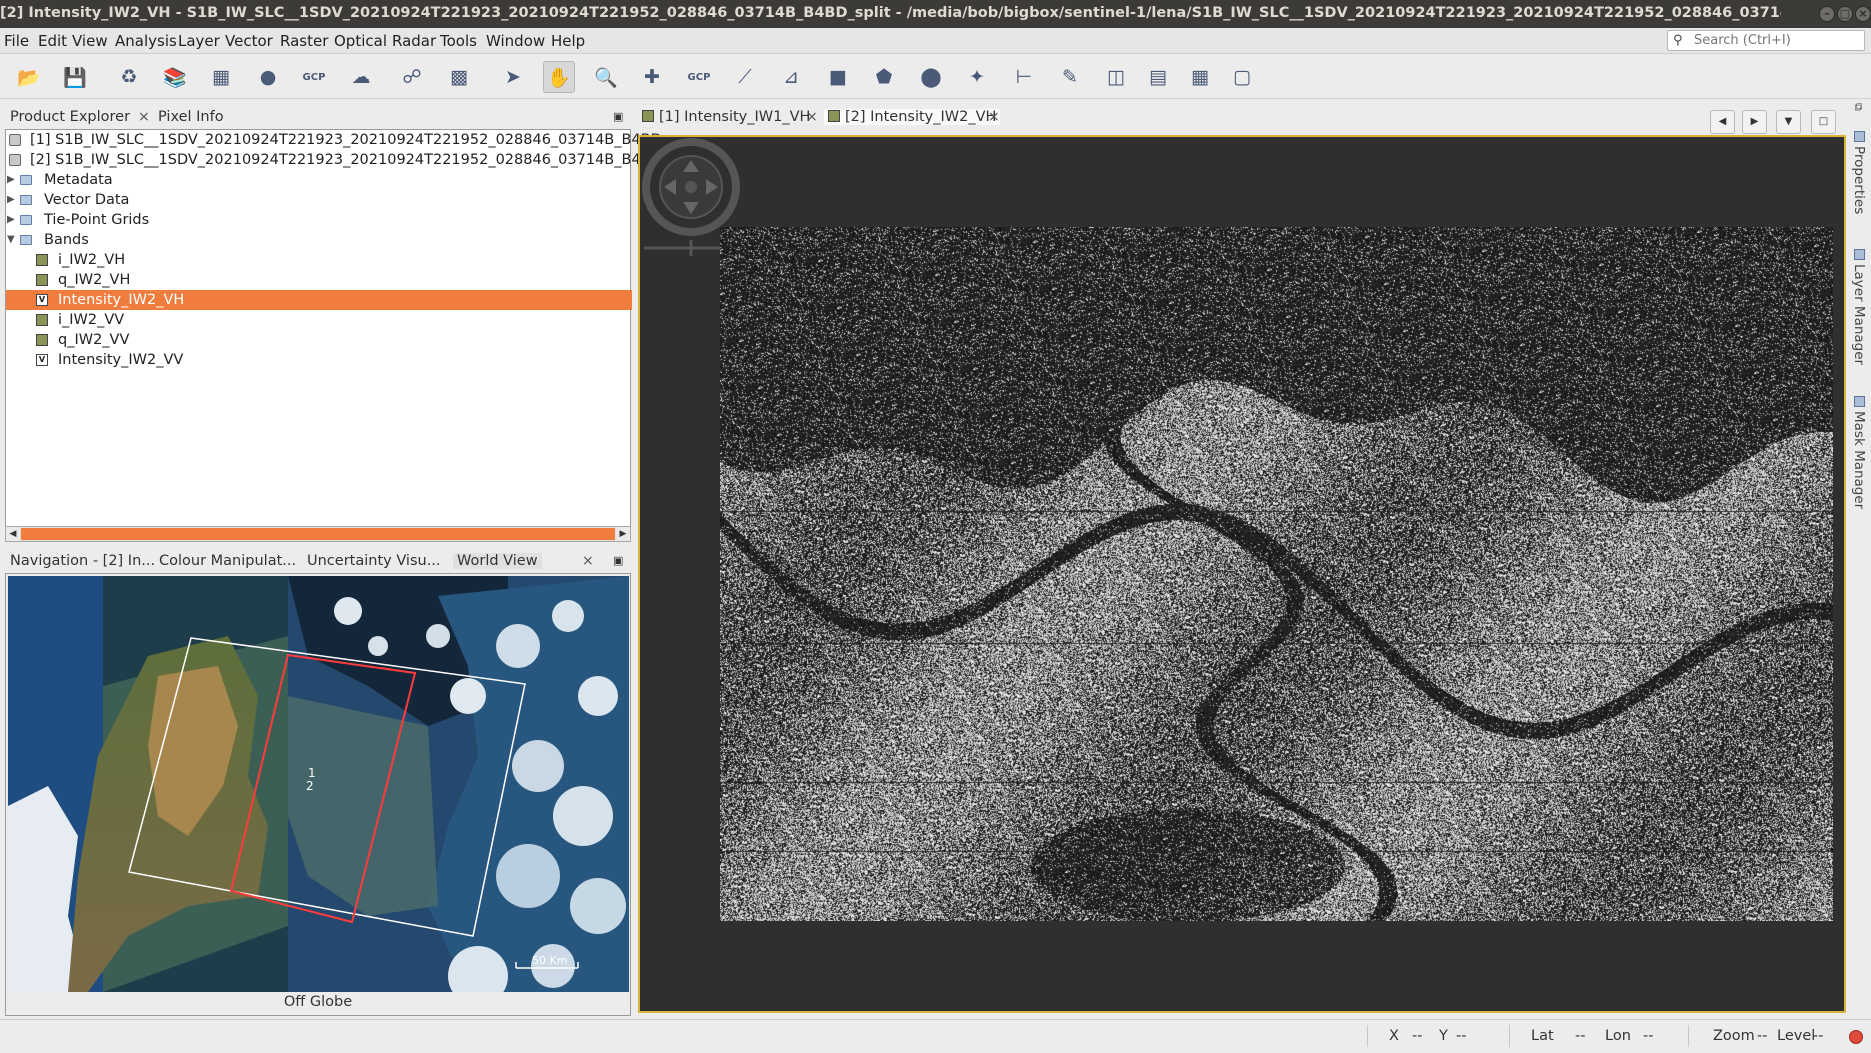 The height and width of the screenshot is (1053, 1871). What do you see at coordinates (884, 77) in the screenshot?
I see `polygon-drawing-tool-icon: ⬟` at bounding box center [884, 77].